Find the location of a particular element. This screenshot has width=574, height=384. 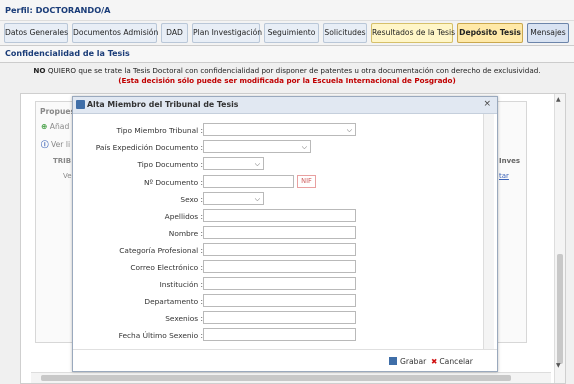

sexenios-input is located at coordinates (279, 317).